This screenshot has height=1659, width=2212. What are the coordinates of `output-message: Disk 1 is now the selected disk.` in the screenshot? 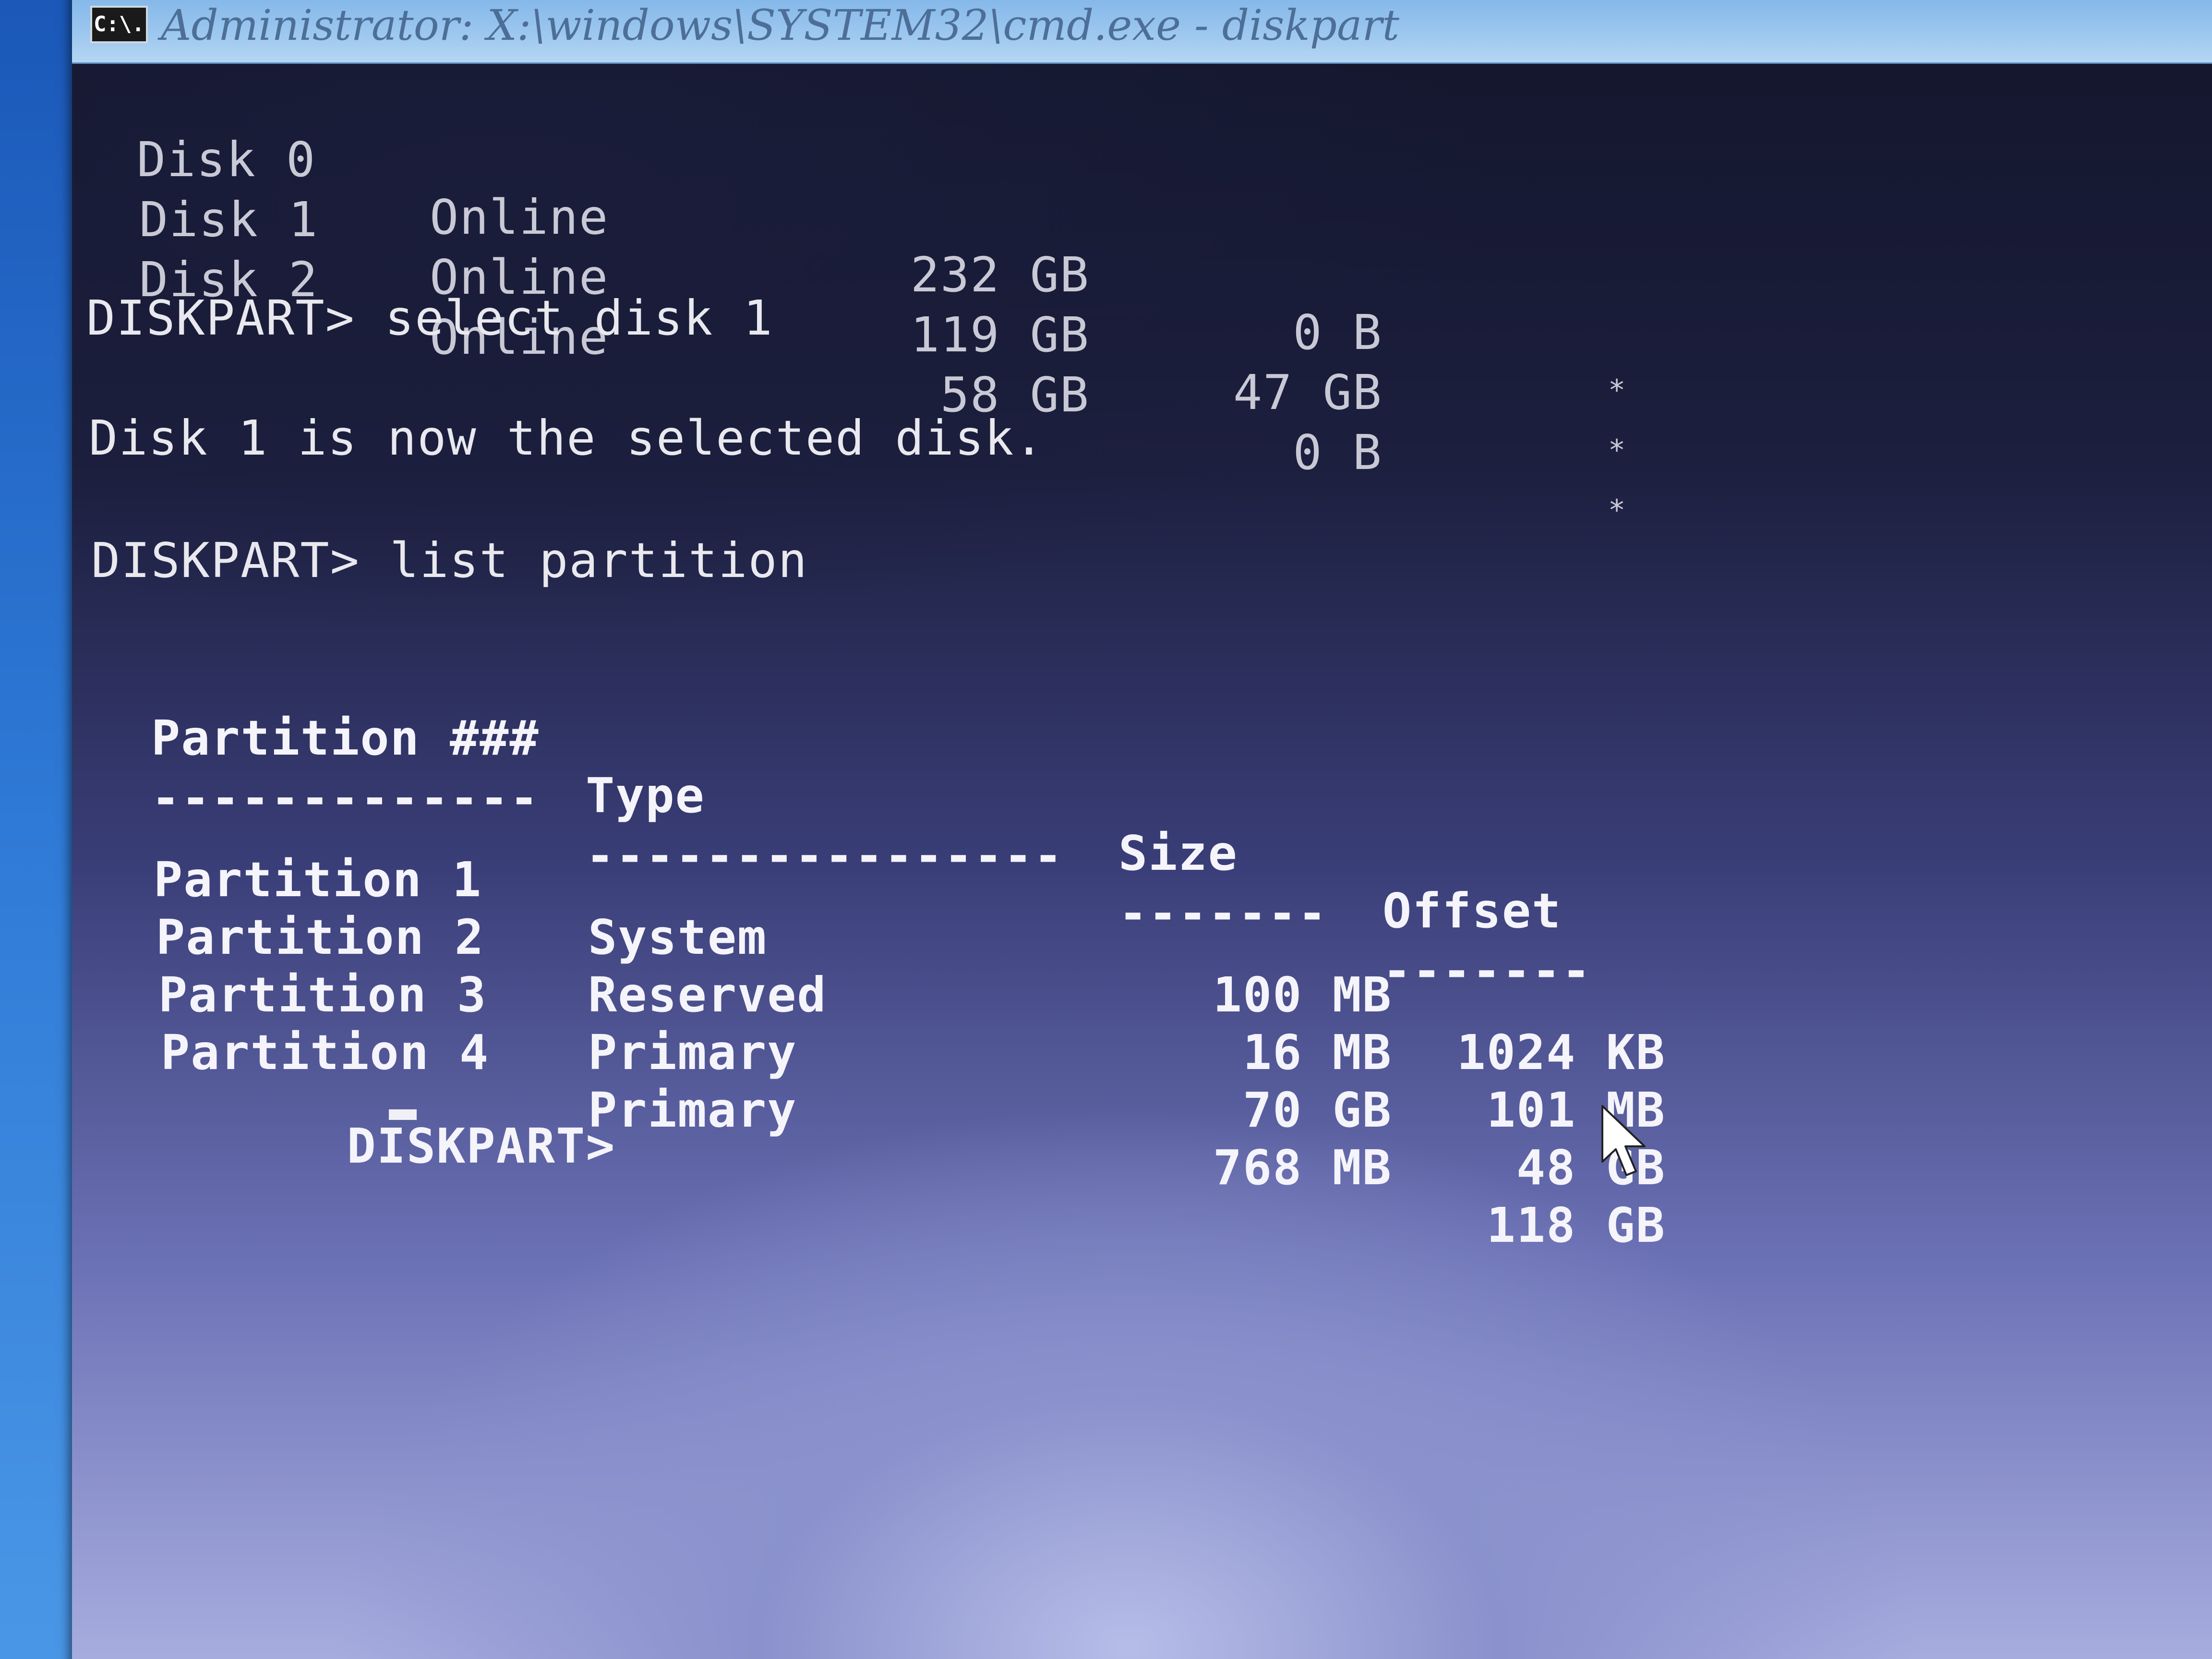 It's located at (567, 438).